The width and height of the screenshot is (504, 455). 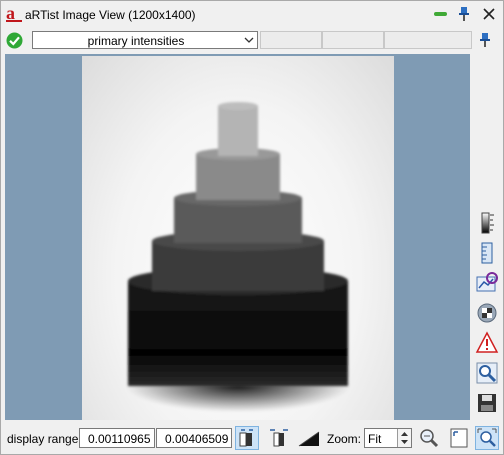 What do you see at coordinates (487, 438) in the screenshot?
I see `zoom-fit-icon` at bounding box center [487, 438].